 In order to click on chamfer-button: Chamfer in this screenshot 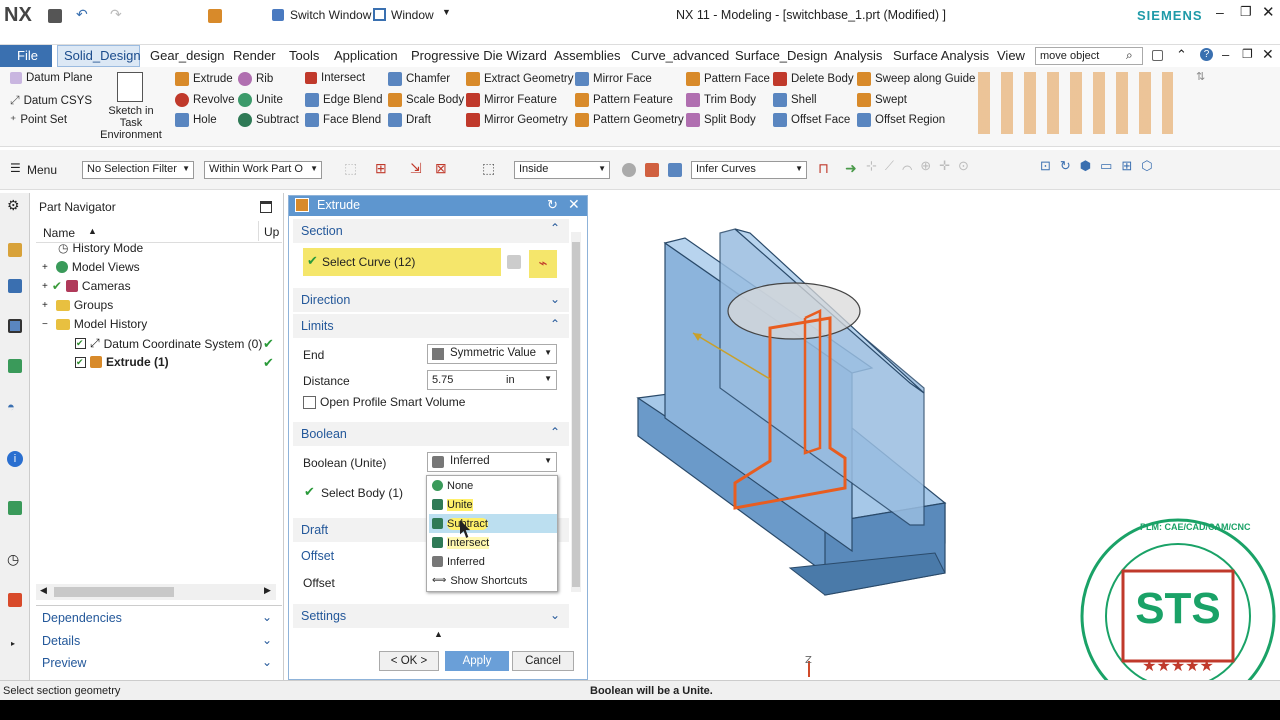, I will do `click(419, 79)`.